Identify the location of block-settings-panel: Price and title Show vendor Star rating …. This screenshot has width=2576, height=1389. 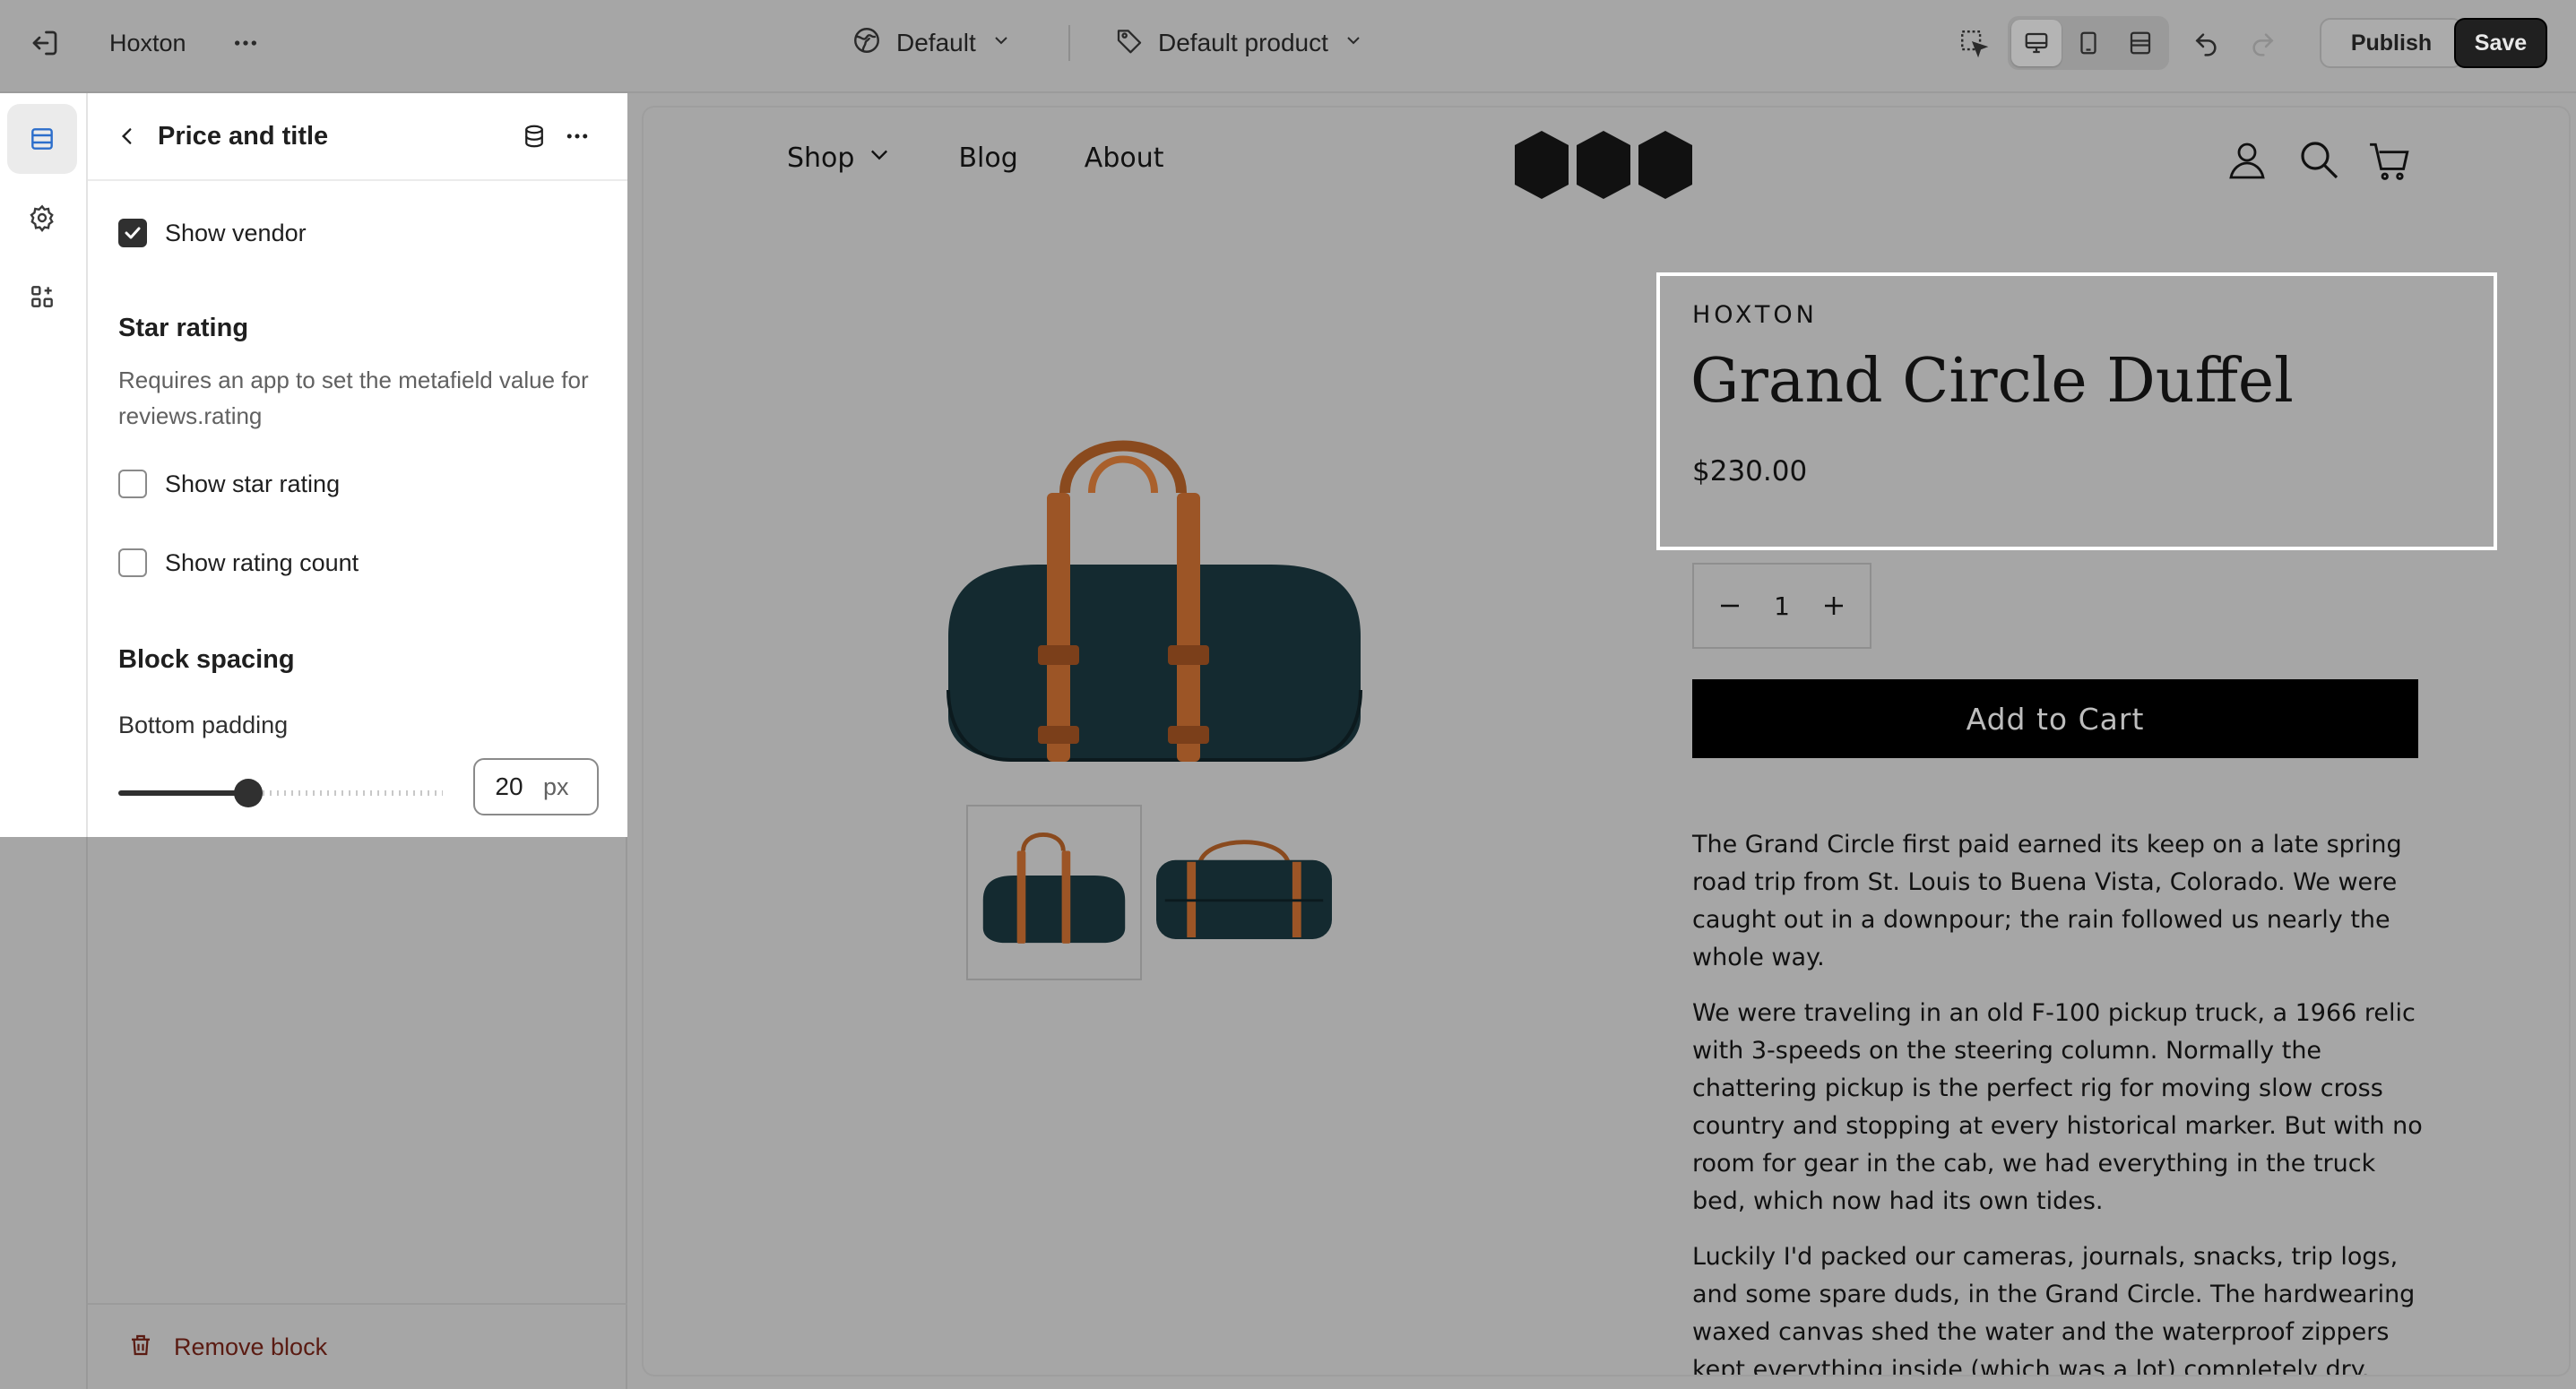
(357, 465).